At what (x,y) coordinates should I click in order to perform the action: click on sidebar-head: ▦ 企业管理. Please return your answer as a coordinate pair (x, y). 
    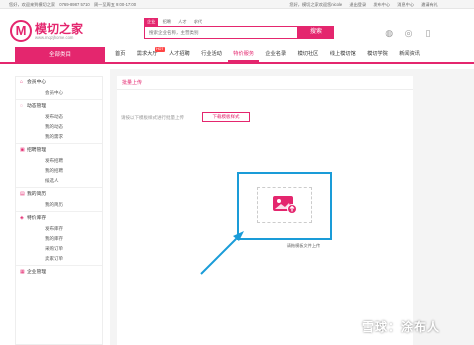
    Looking at the image, I should click on (59, 272).